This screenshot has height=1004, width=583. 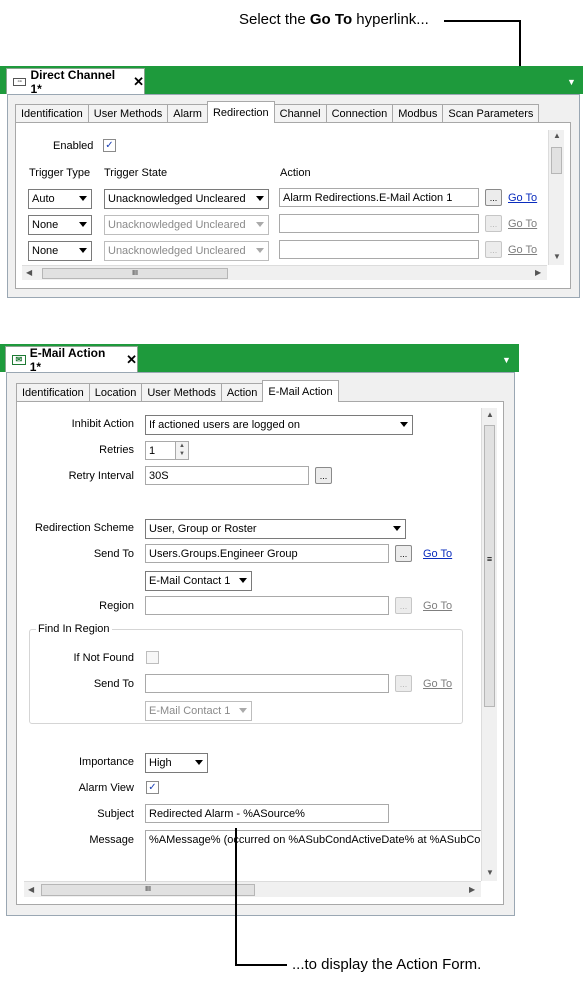 I want to click on region-goto-link: Go To, so click(x=437, y=606).